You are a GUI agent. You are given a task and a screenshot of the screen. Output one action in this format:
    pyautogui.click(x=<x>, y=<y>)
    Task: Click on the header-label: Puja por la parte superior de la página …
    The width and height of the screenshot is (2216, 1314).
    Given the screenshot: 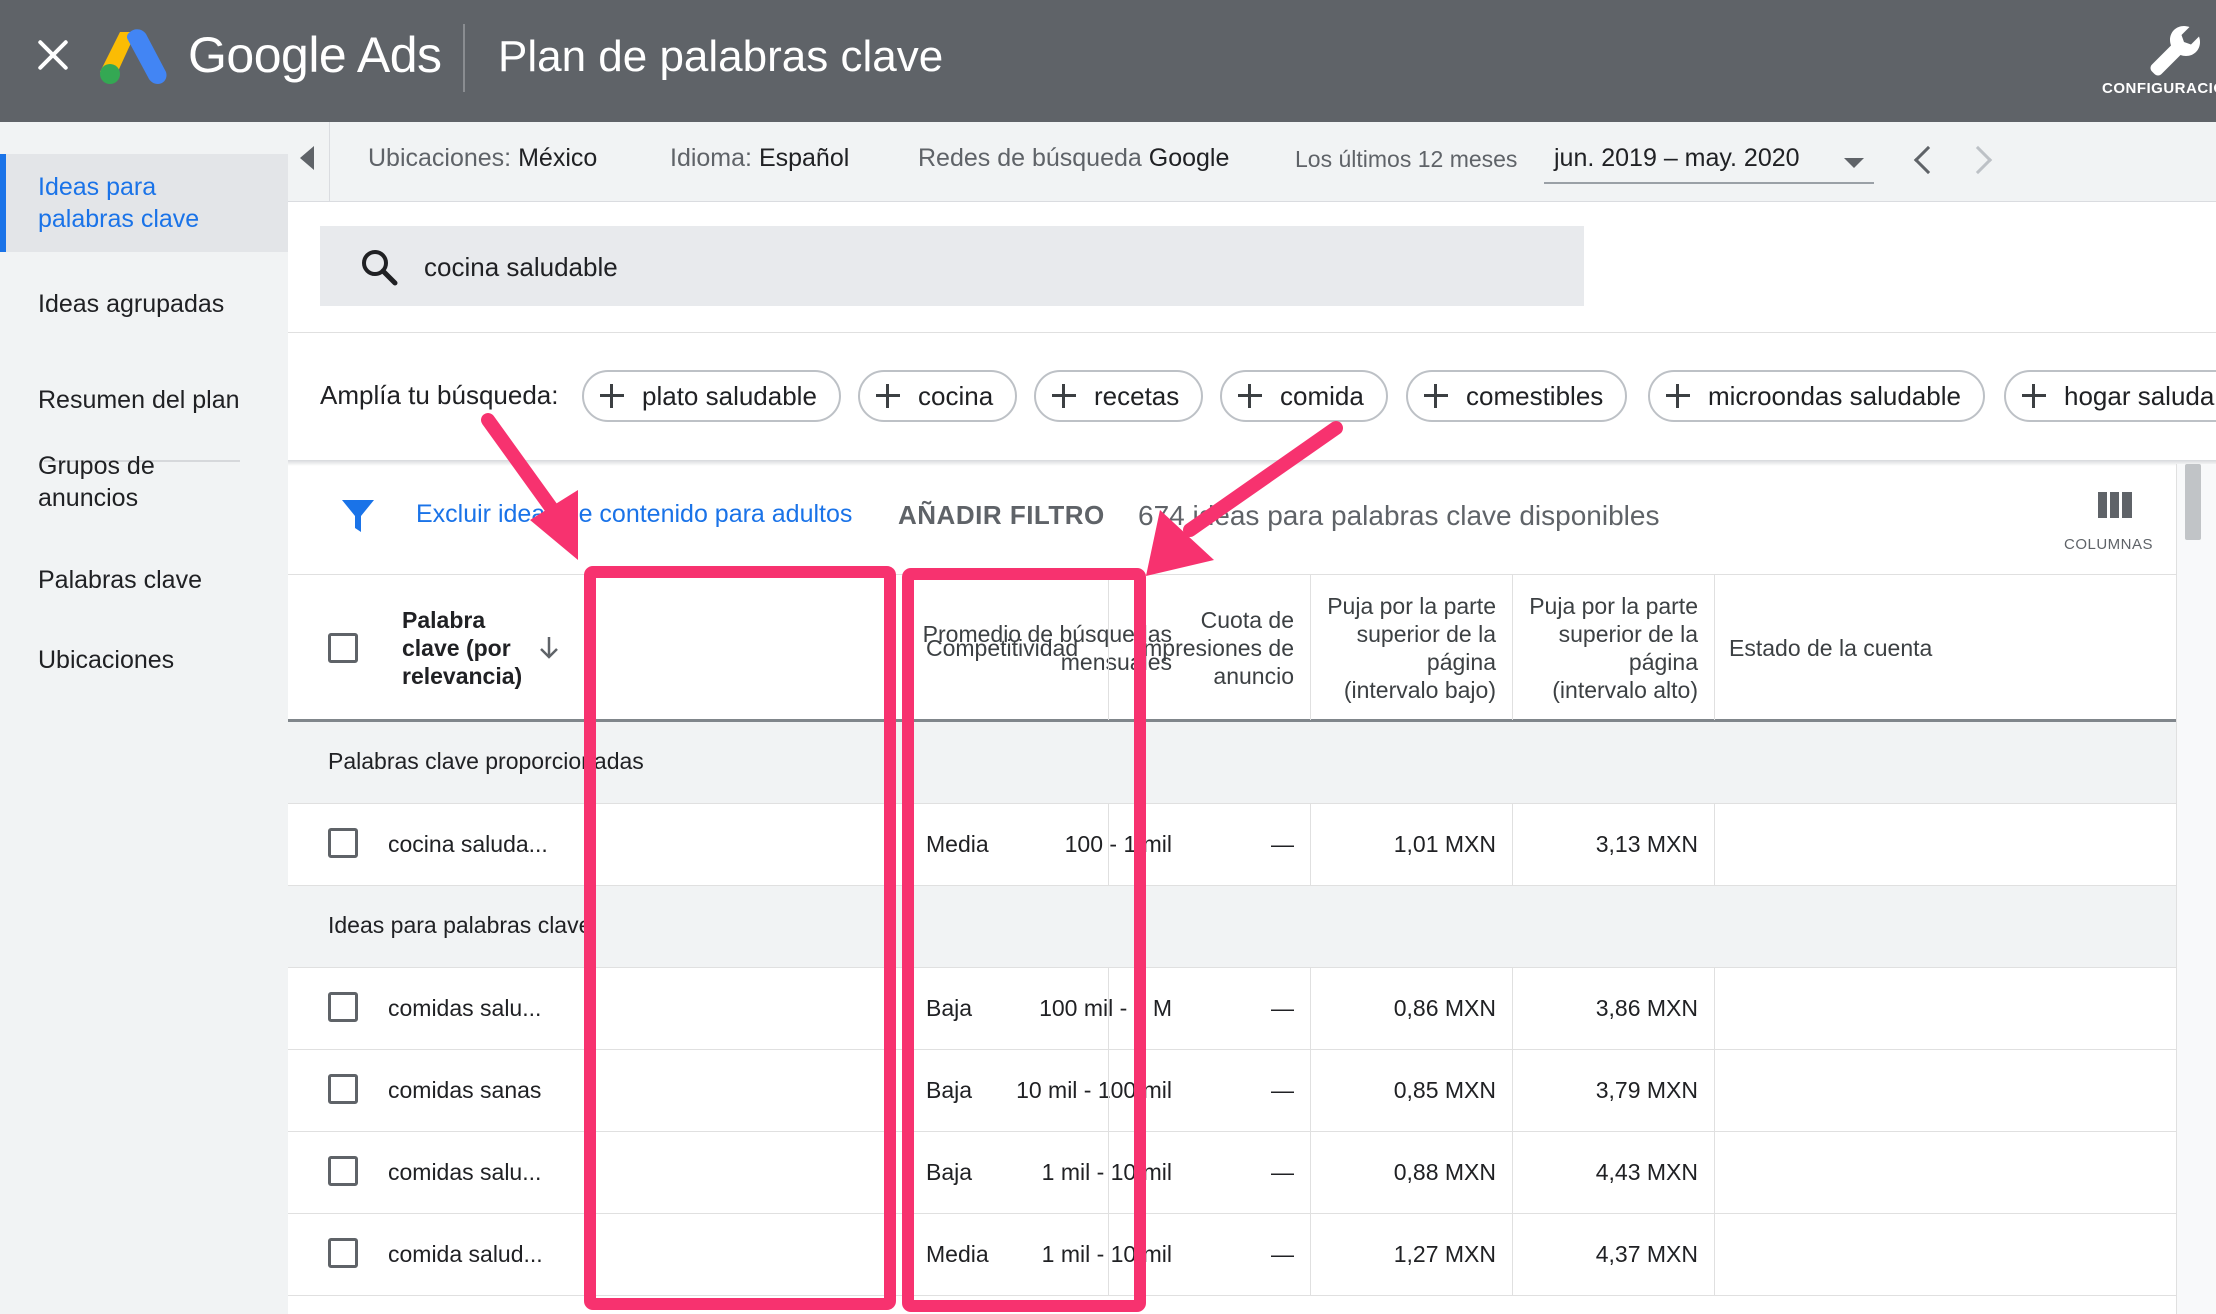 What is the action you would take?
    pyautogui.click(x=1411, y=647)
    